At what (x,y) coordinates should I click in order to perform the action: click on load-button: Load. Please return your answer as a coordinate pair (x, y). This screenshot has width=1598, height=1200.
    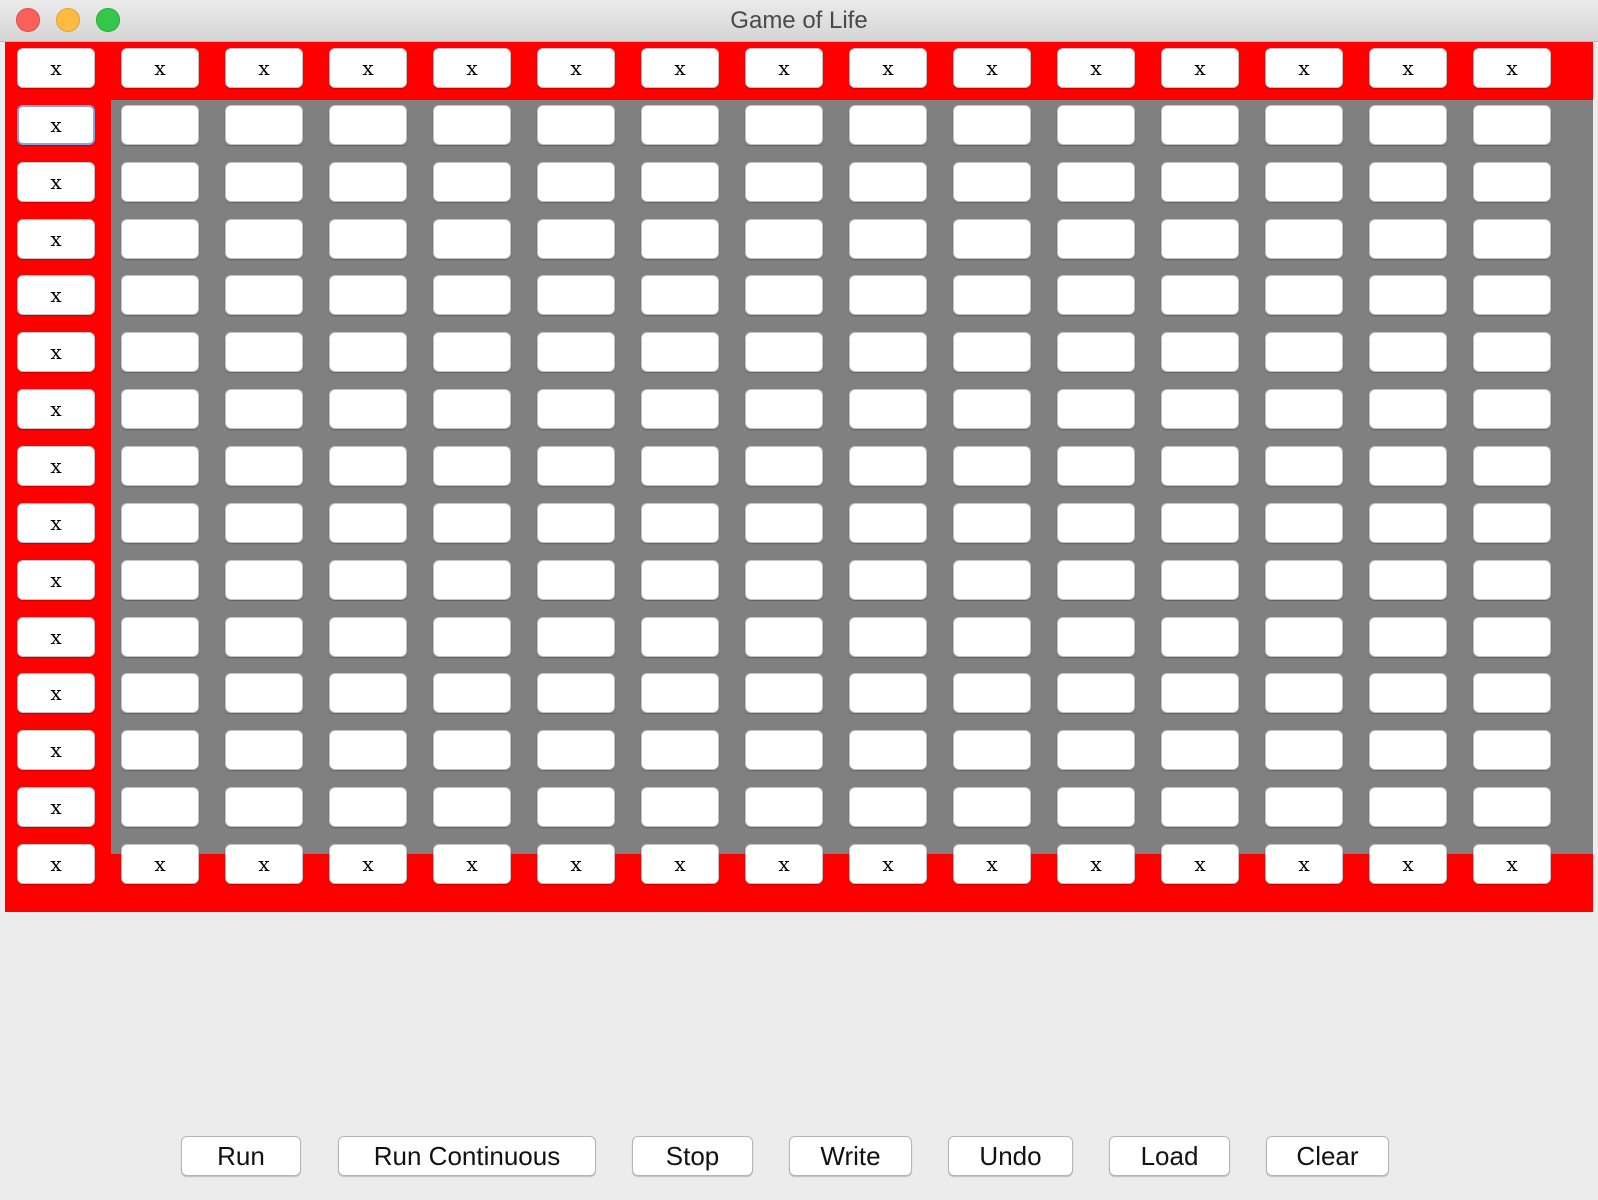
    Looking at the image, I should click on (1169, 1156).